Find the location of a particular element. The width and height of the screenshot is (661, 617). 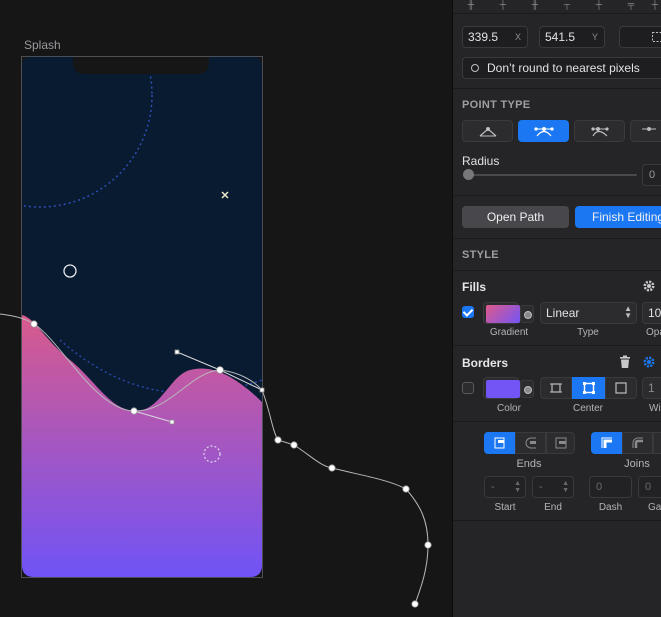

fill-opacity-field: 100 is located at coordinates (651, 313).